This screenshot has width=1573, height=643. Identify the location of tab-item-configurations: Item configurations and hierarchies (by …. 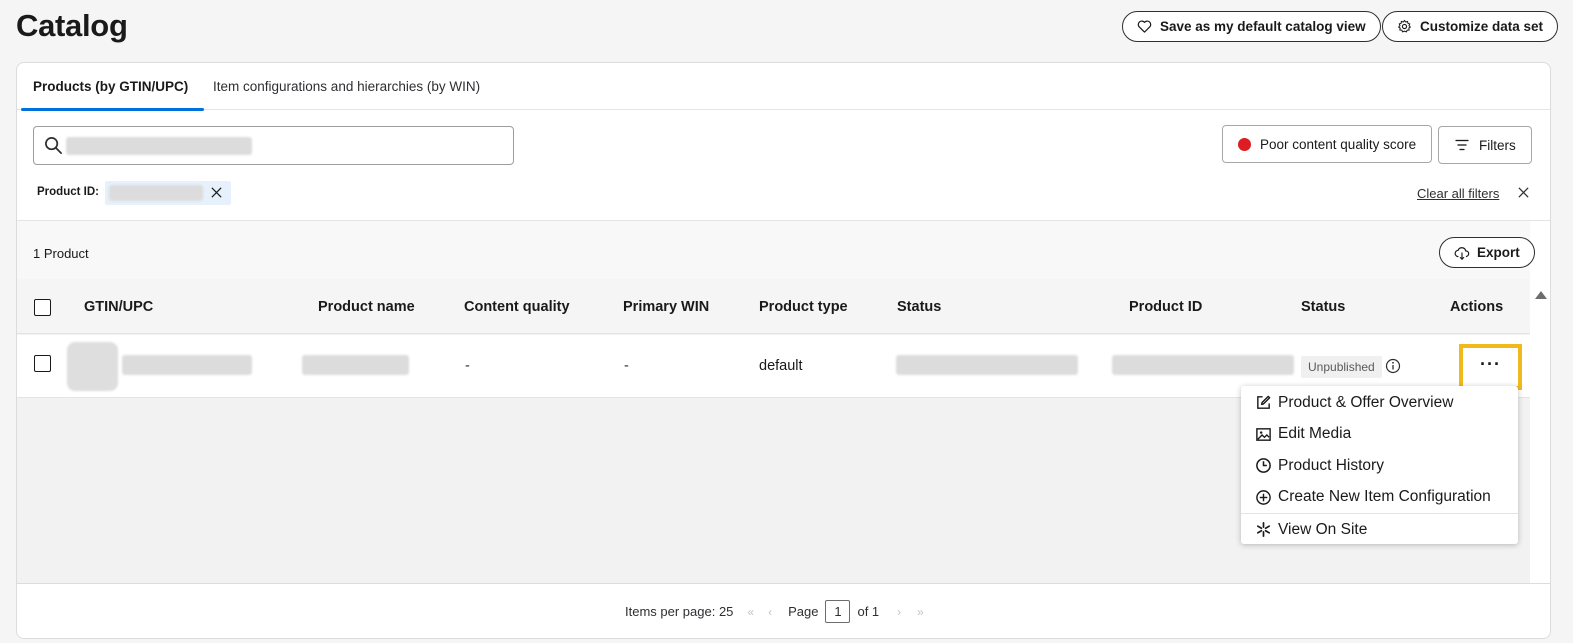
(346, 86).